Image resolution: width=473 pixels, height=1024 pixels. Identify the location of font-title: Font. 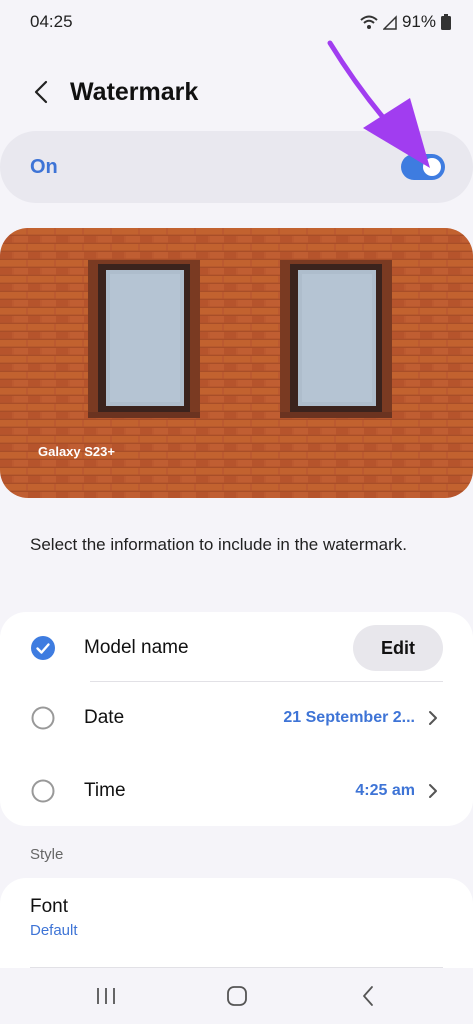
(49, 906).